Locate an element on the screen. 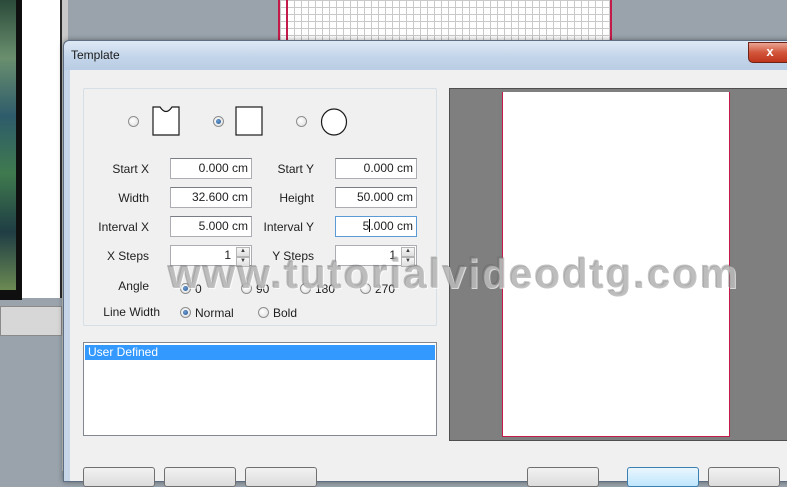  dialog-titlebar: Template x is located at coordinates (425, 55).